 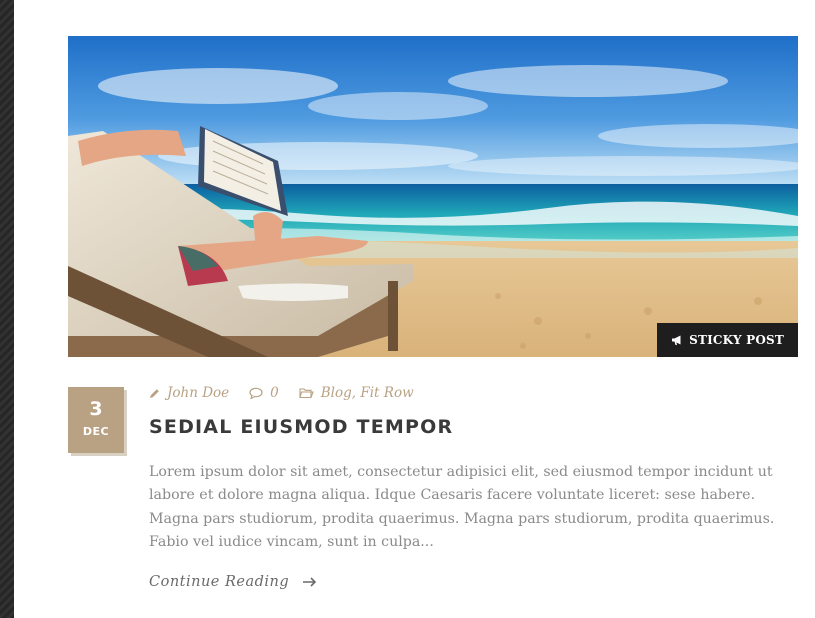 I want to click on sticky-post-label: STICKY POST, so click(x=736, y=340).